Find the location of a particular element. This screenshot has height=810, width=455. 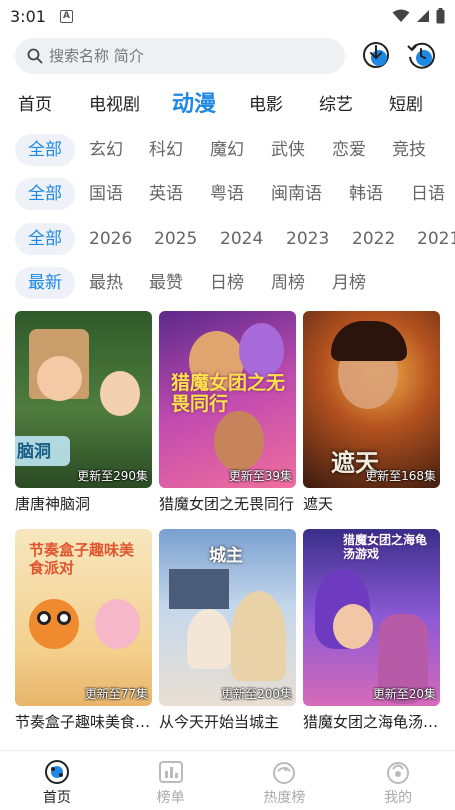

video-title: 节奏盒子趣味美食派对 is located at coordinates (83, 722).